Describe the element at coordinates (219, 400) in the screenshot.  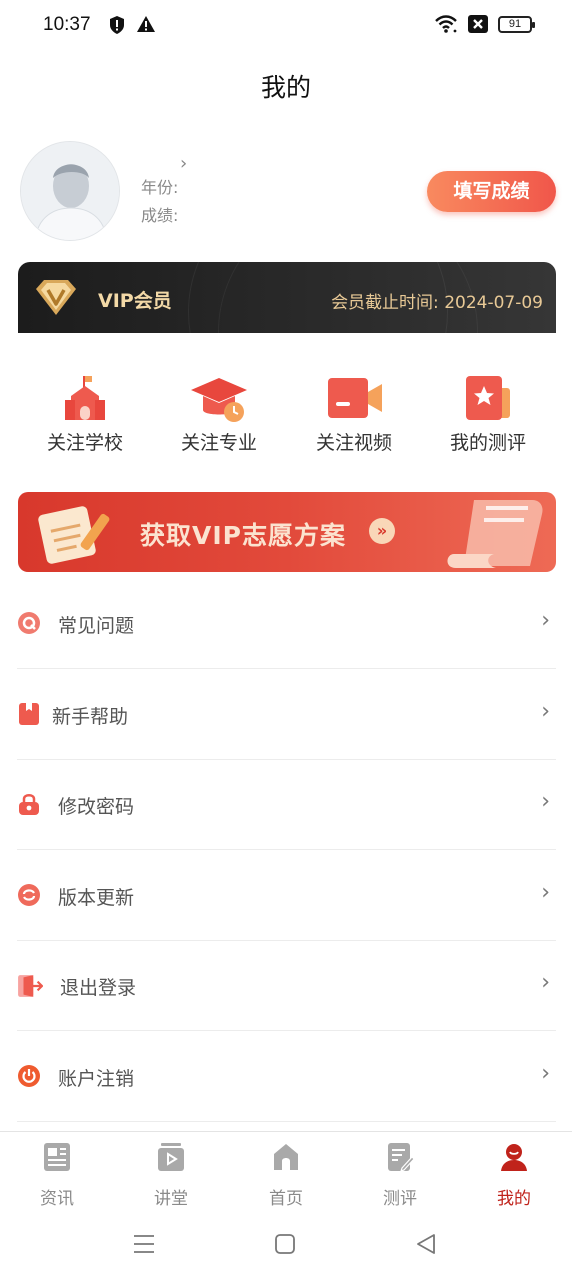
I see `graduation-cap-icon` at that location.